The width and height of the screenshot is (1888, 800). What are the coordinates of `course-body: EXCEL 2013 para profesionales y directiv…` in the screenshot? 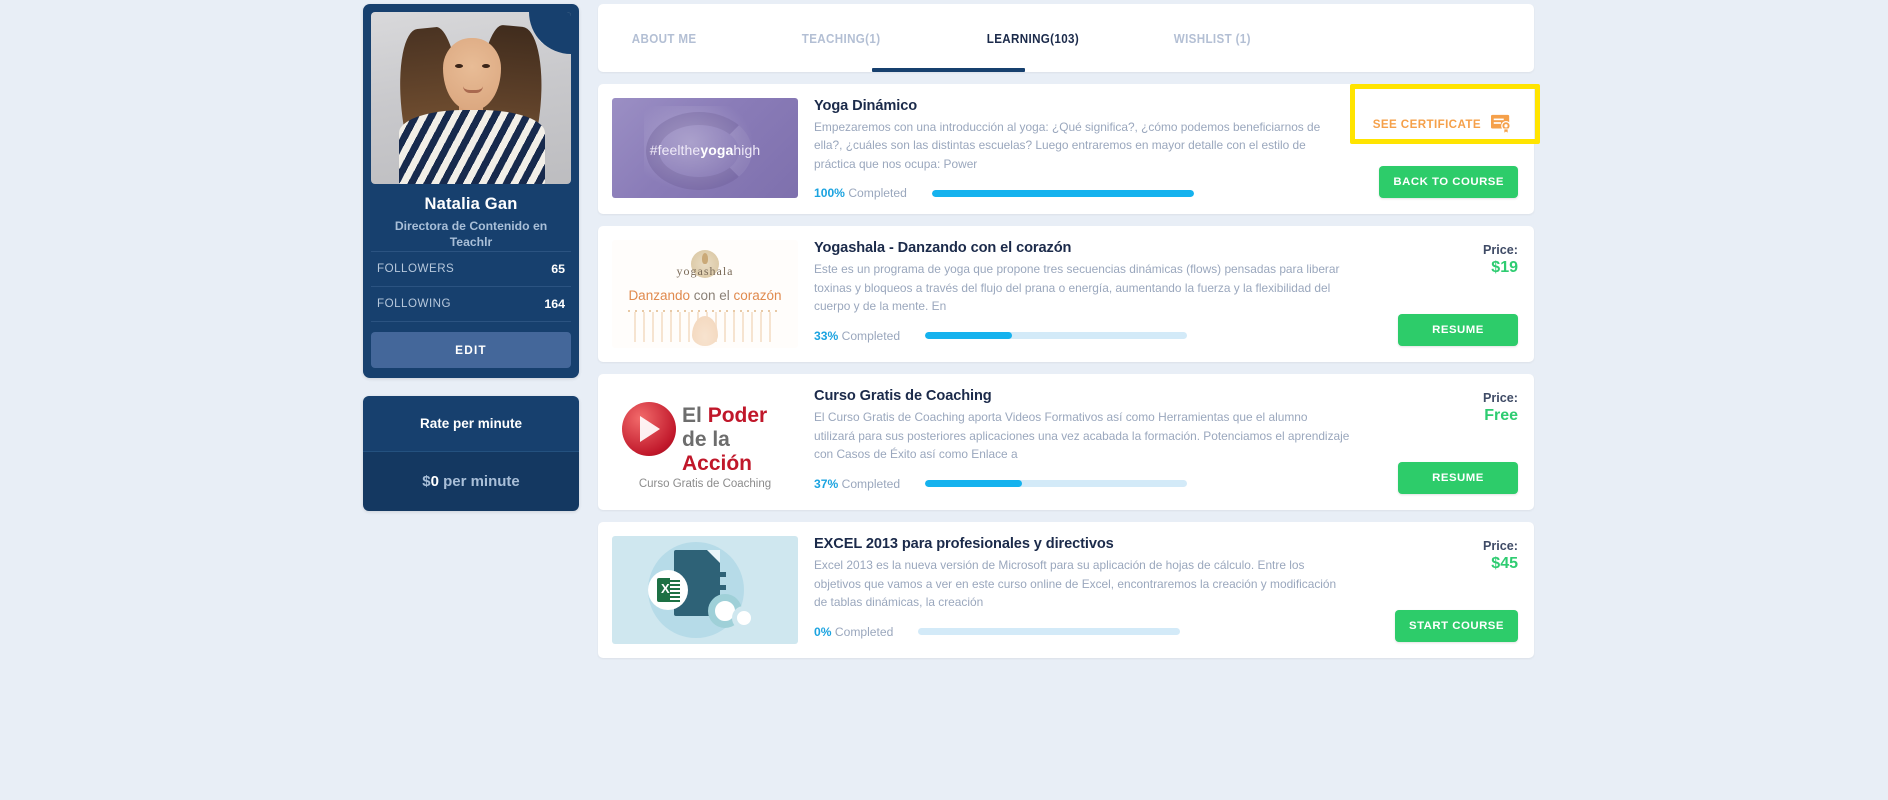 It's located at (1078, 590).